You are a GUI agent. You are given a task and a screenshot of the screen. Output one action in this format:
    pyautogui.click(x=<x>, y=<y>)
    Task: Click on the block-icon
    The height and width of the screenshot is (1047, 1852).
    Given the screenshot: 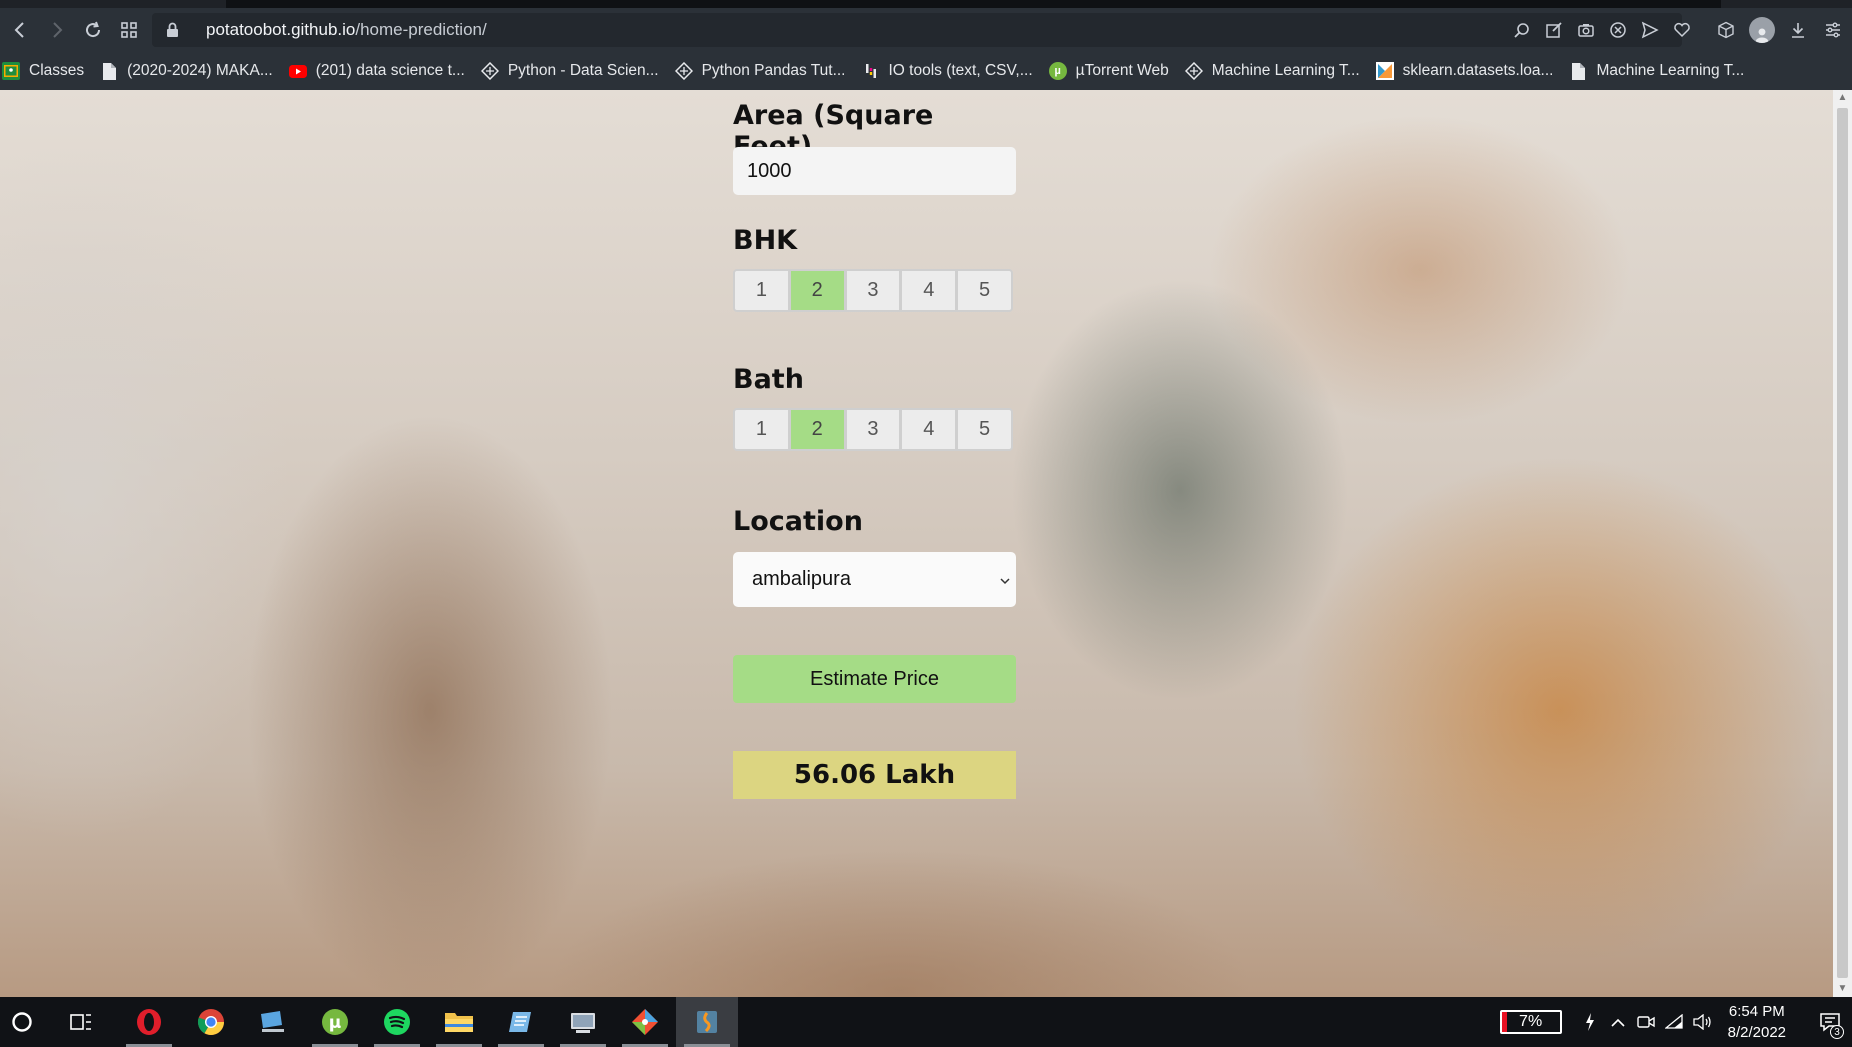 What is the action you would take?
    pyautogui.click(x=1618, y=30)
    